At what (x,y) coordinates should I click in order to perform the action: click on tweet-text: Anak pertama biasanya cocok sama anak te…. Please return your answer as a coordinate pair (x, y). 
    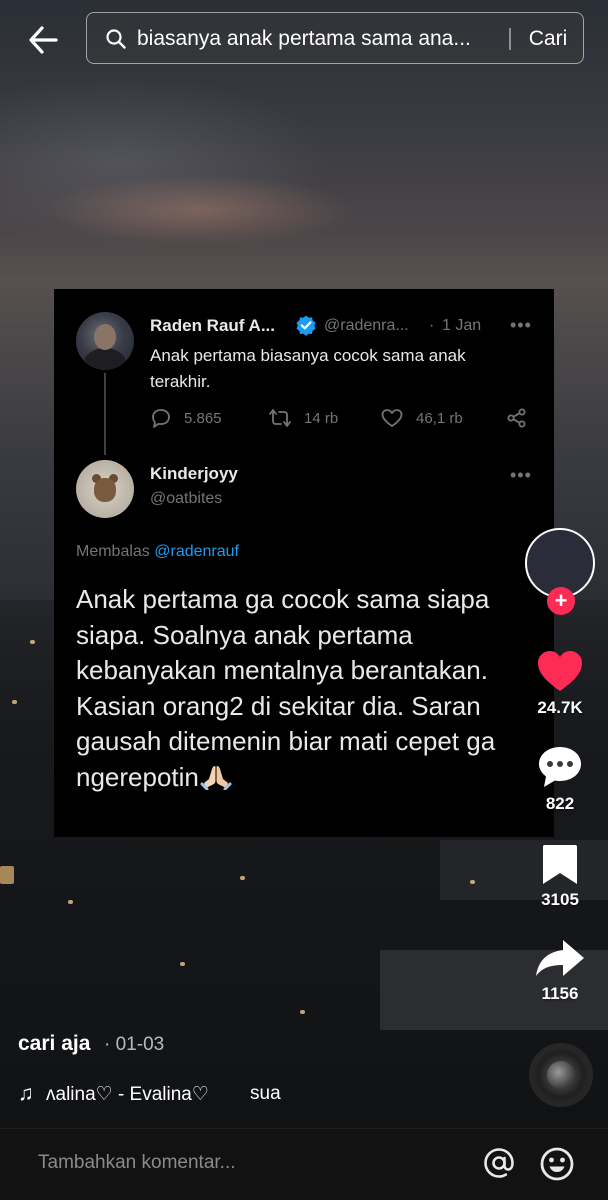
    Looking at the image, I should click on (308, 368).